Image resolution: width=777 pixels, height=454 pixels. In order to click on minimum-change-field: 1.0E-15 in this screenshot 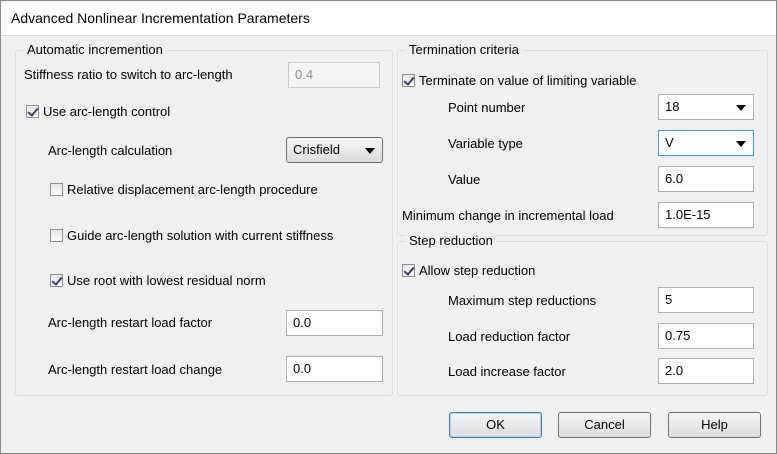, I will do `click(706, 215)`.